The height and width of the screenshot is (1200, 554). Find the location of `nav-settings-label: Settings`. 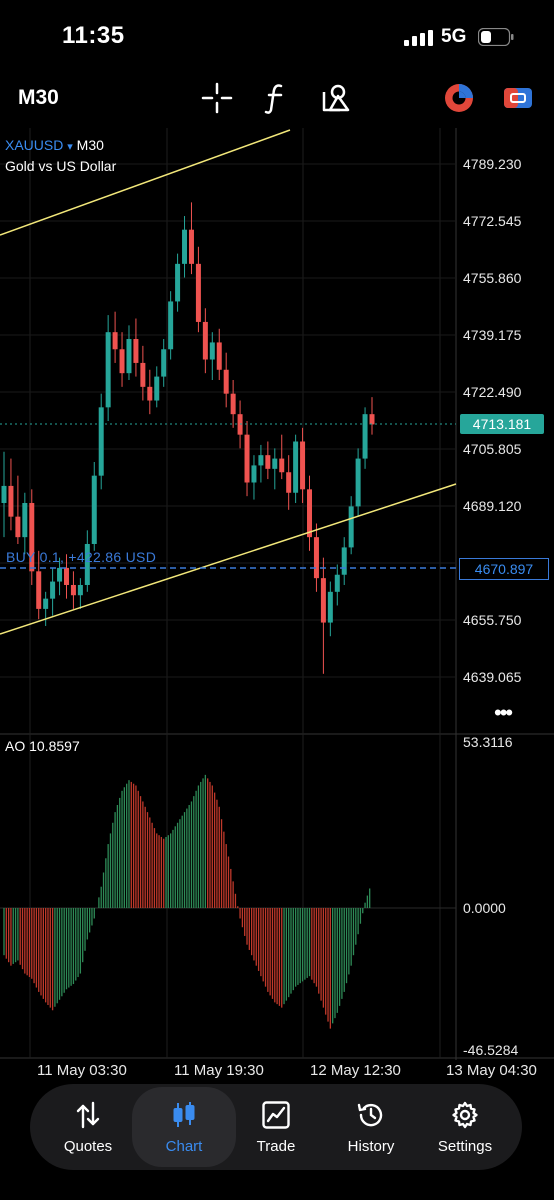

nav-settings-label: Settings is located at coordinates (465, 1146).